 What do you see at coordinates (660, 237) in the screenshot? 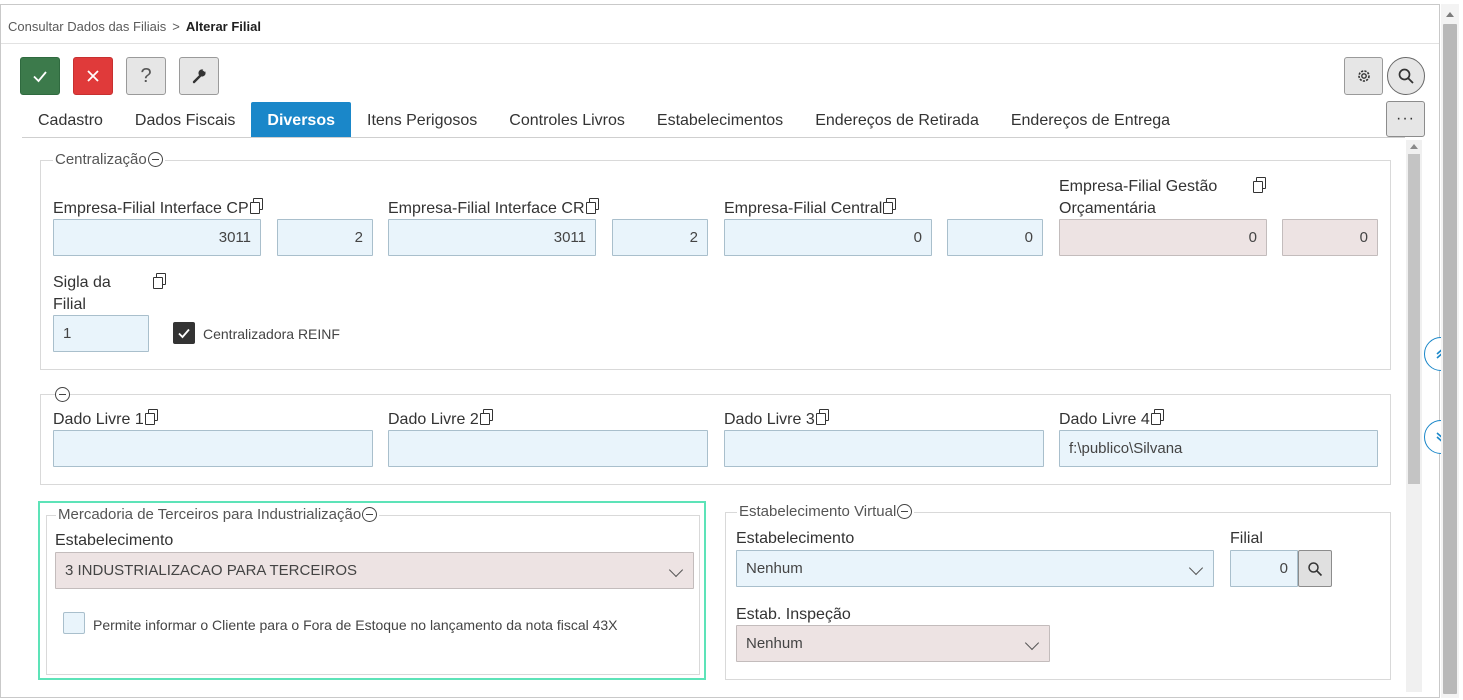
I see `empresa-filial-cr-filial-input: 2` at bounding box center [660, 237].